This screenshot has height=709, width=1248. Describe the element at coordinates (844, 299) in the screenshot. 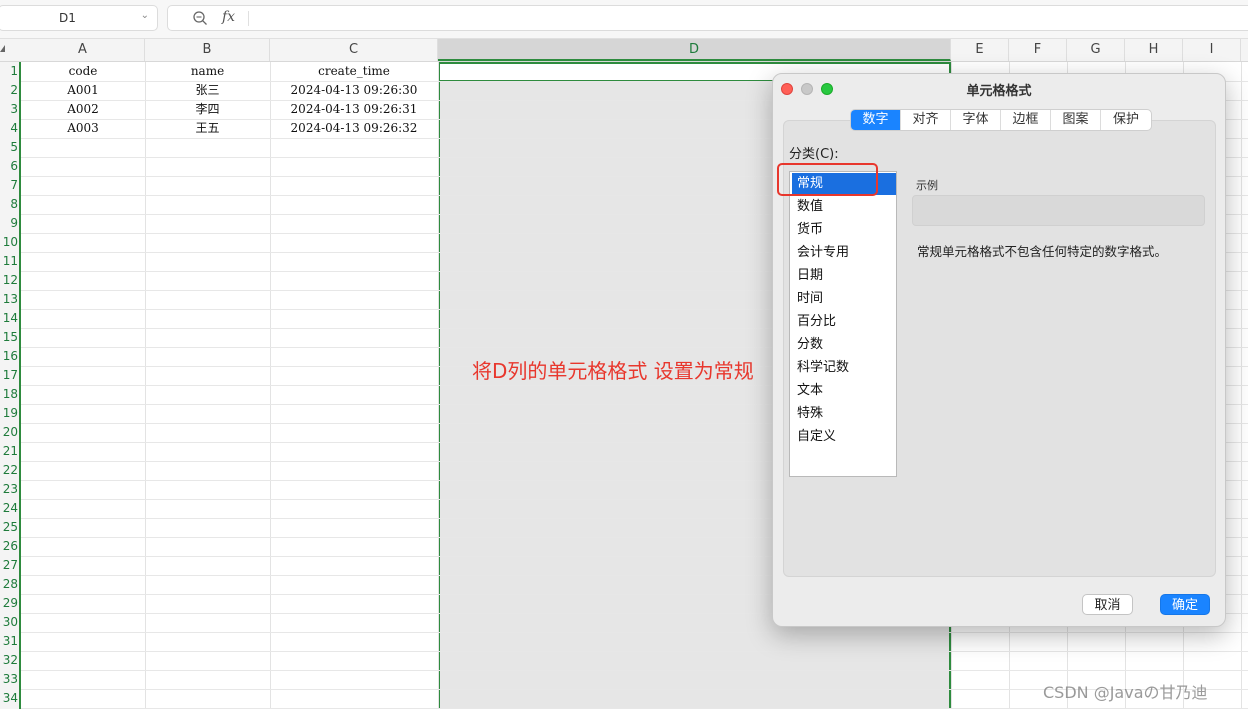

I see `category-item: 时间` at that location.